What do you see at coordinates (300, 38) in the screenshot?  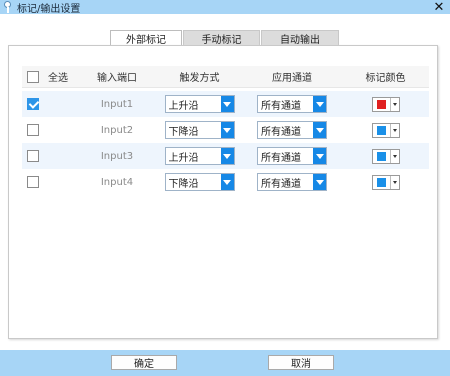 I see `tab-auto-output: 自动输出` at bounding box center [300, 38].